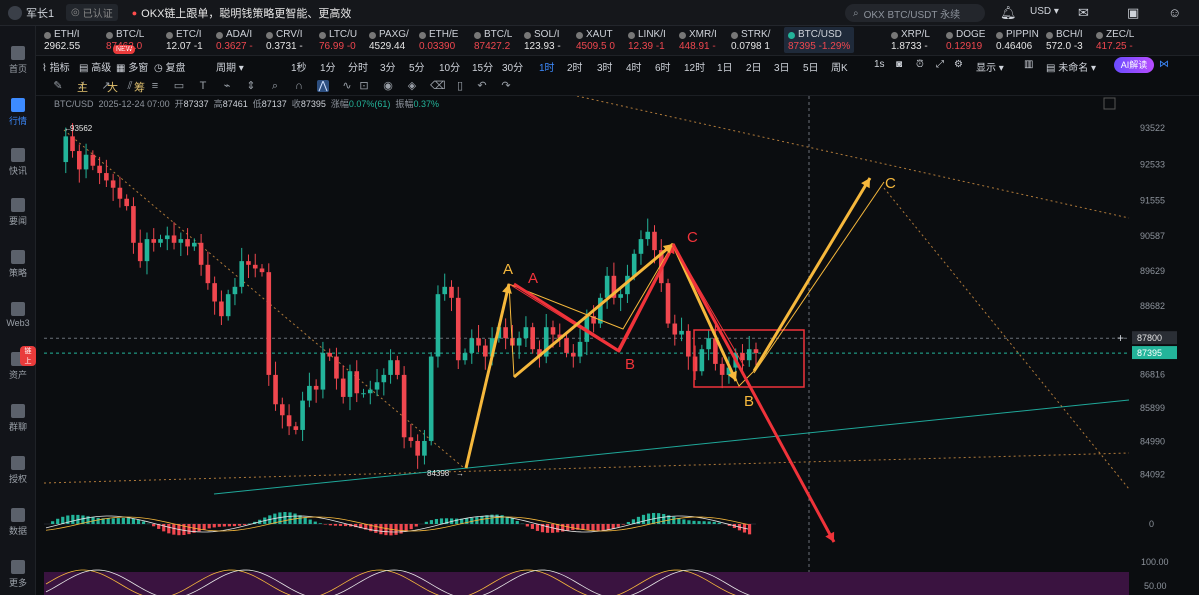 Image resolution: width=1199 pixels, height=595 pixels. What do you see at coordinates (18, 315) in the screenshot?
I see `nav-item-web3: Web3` at bounding box center [18, 315].